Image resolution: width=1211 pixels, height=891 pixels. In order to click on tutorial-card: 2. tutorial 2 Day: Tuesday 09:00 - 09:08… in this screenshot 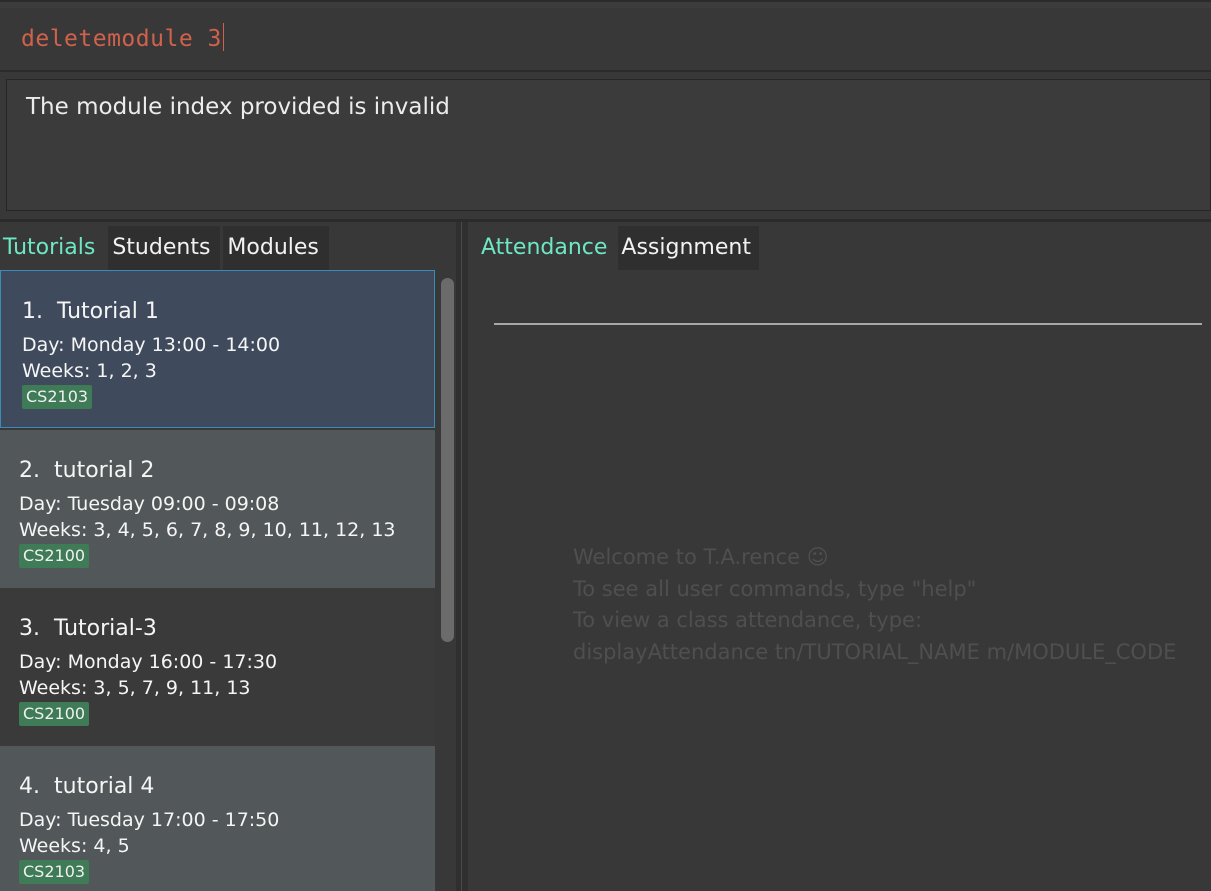, I will do `click(217, 509)`.